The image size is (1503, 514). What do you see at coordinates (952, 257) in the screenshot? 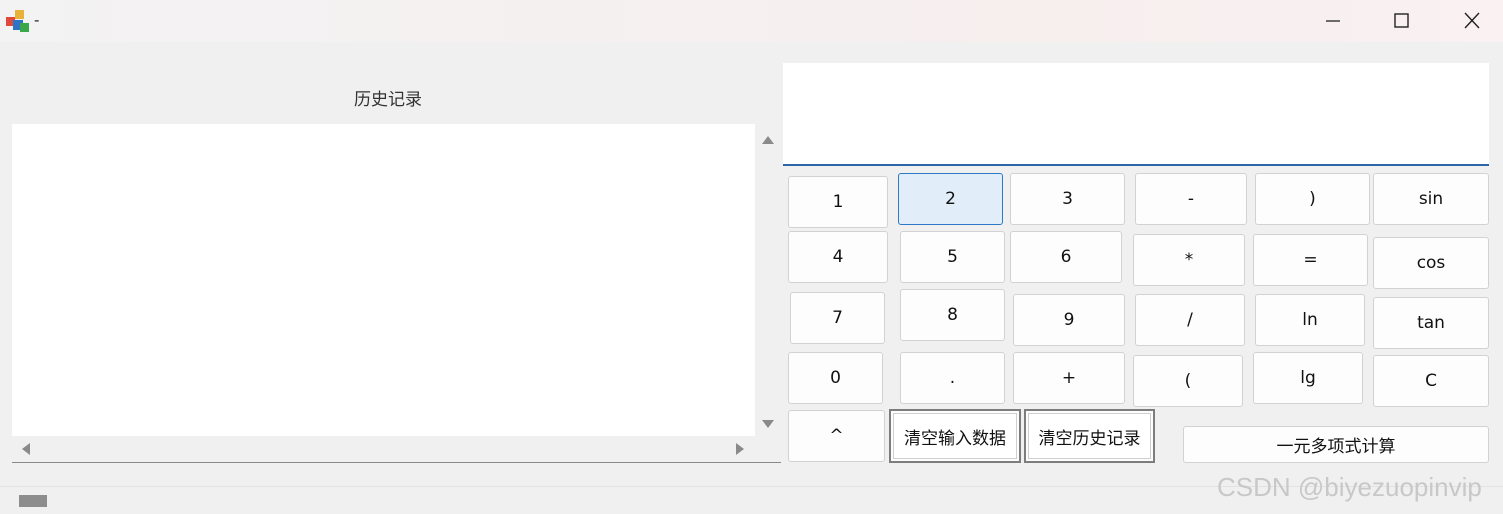
I see `key-5: 5` at bounding box center [952, 257].